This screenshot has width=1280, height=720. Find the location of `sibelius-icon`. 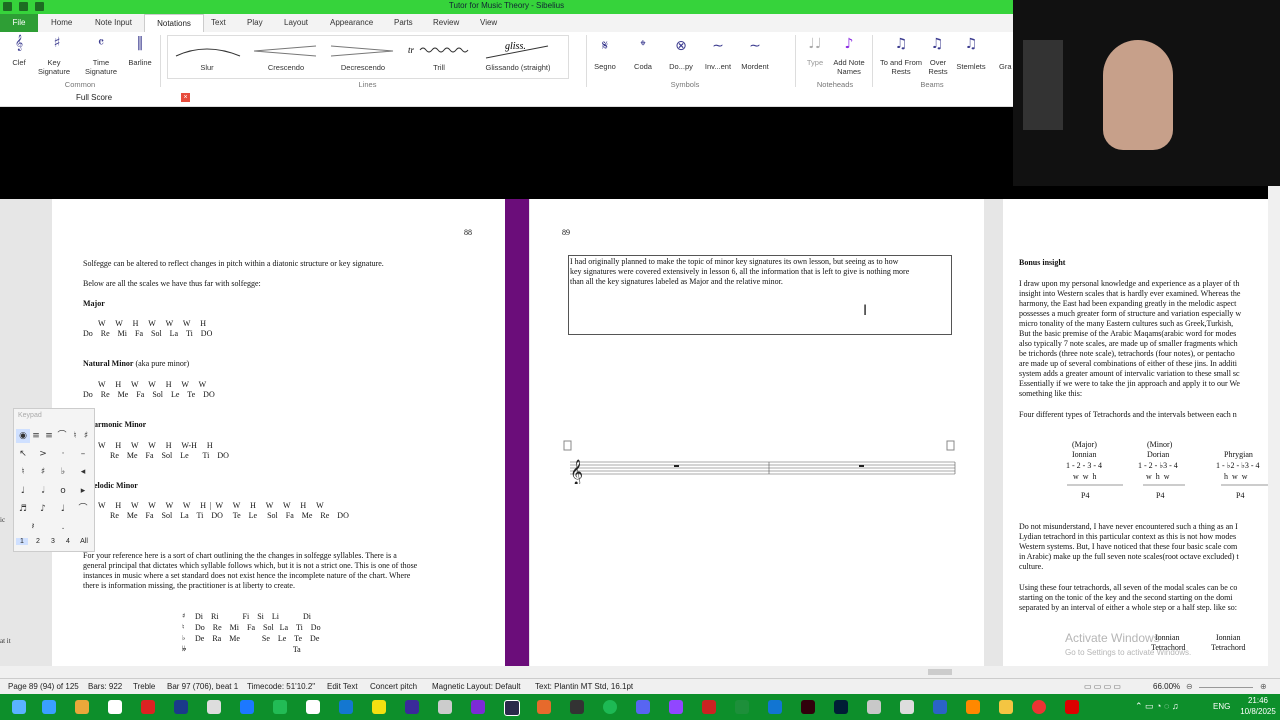

sibelius-icon is located at coordinates (512, 708).